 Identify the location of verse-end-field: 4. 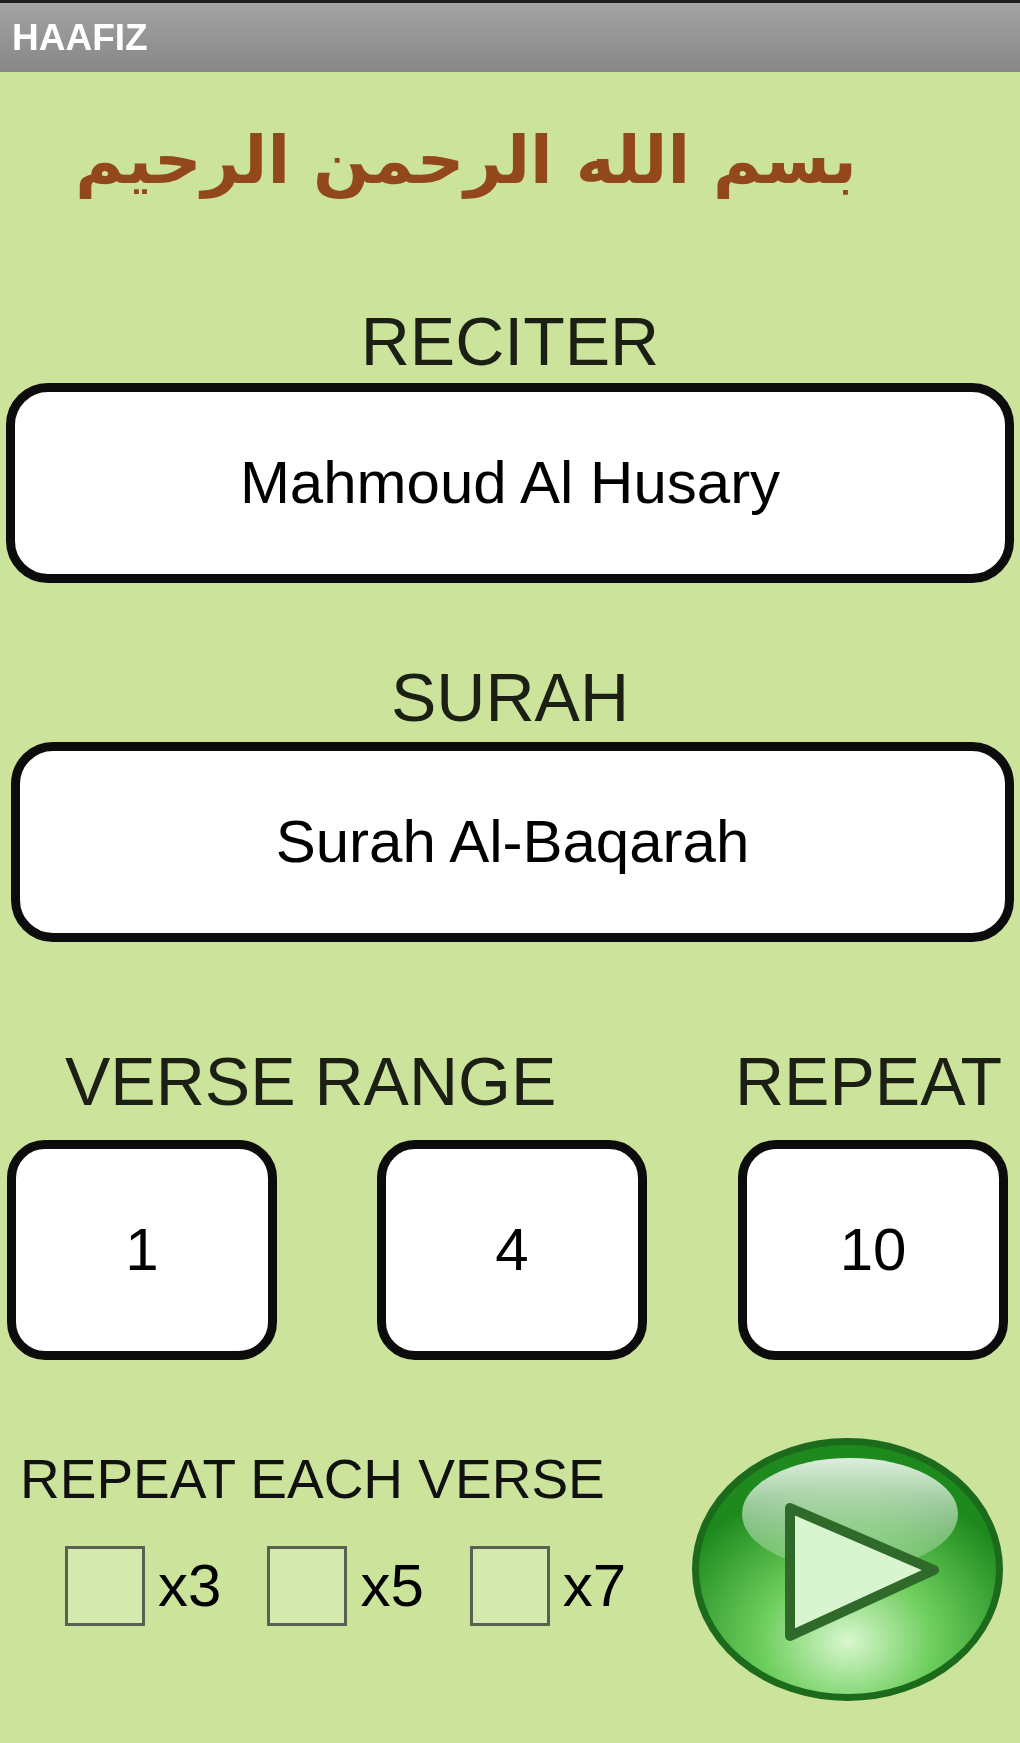
(512, 1250).